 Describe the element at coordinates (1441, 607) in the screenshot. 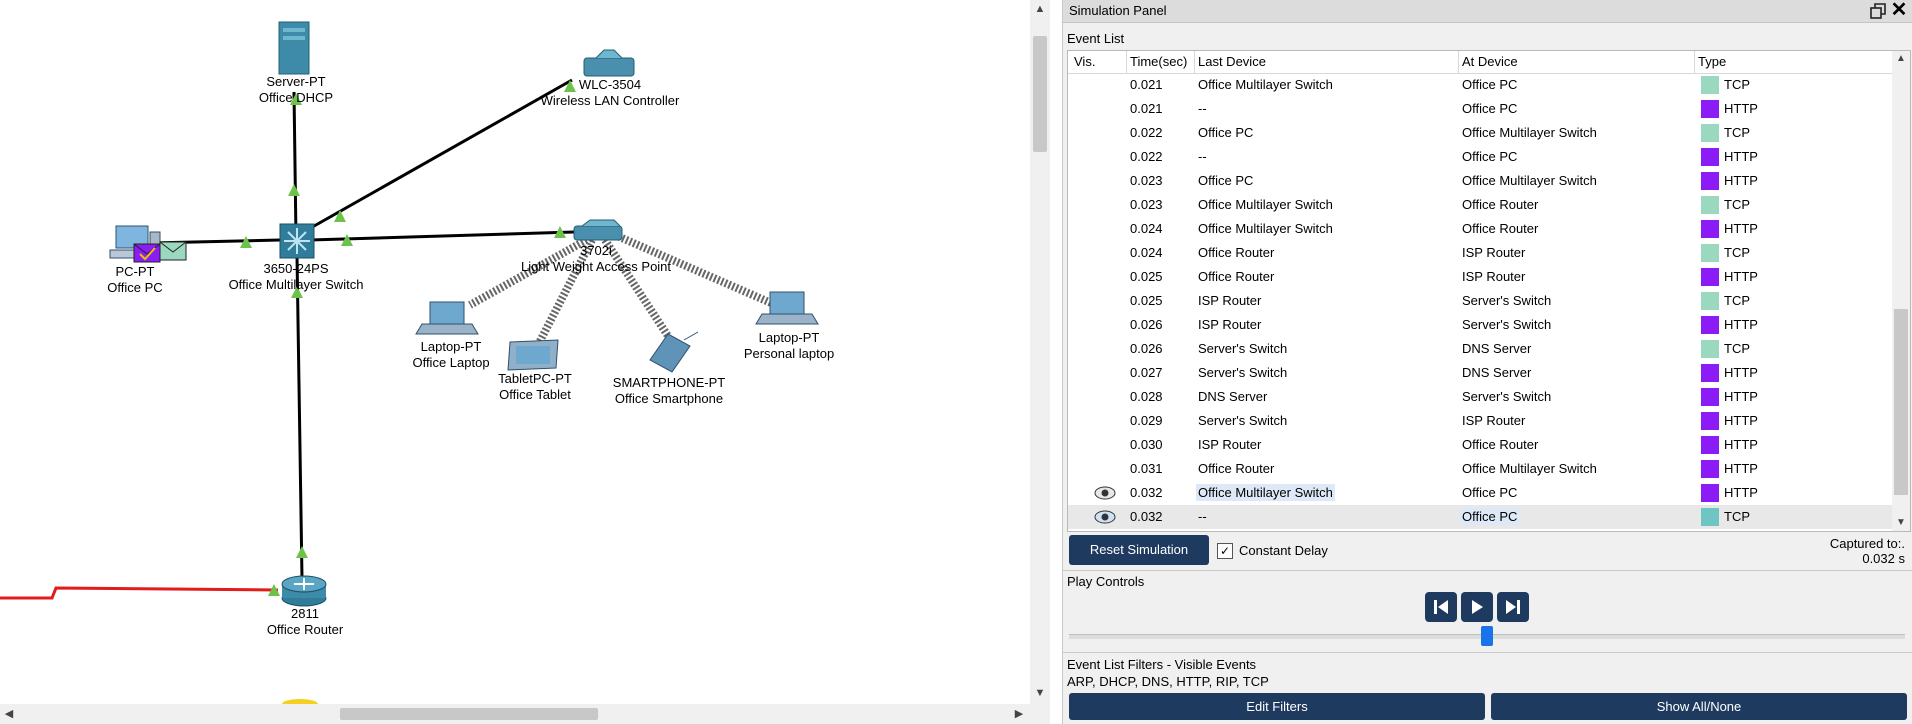

I see `skip-back-button` at that location.